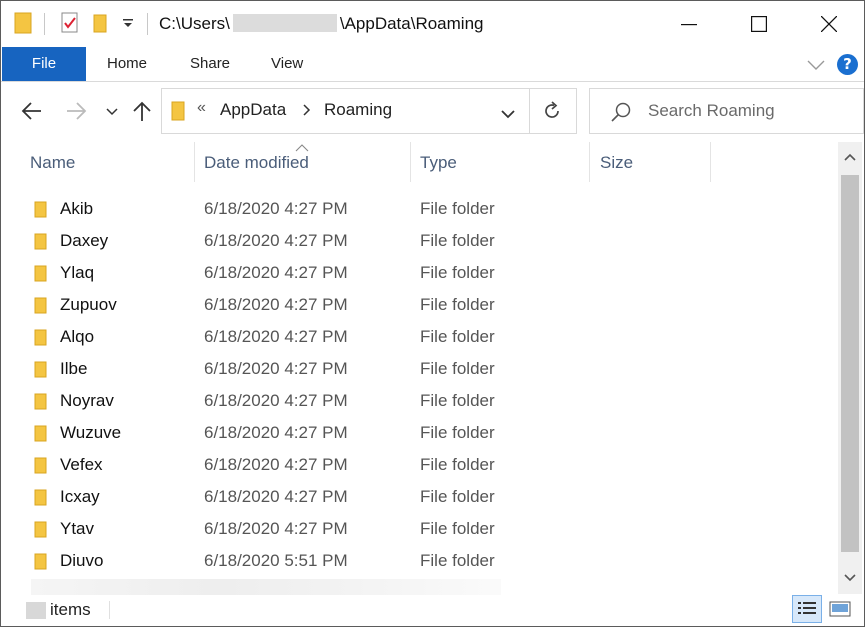 The width and height of the screenshot is (865, 627). What do you see at coordinates (418, 465) in the screenshot?
I see `list-item: Vefex 6/18/2020 4:27 PM File folder` at bounding box center [418, 465].